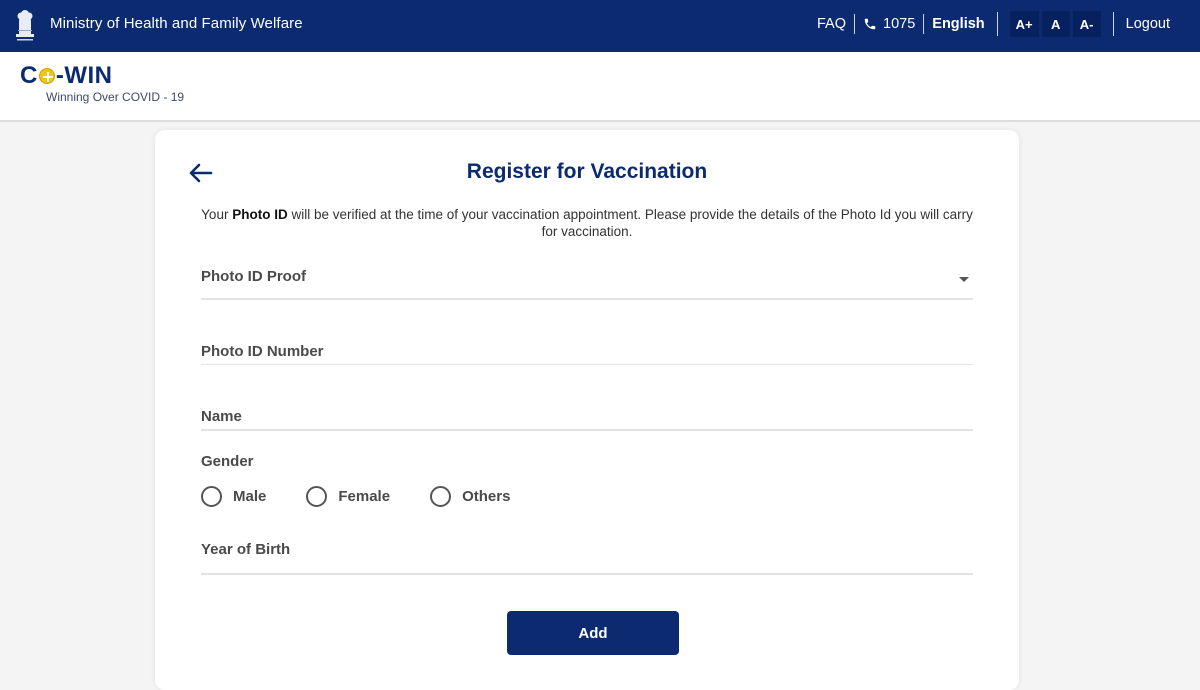  What do you see at coordinates (29, 75) in the screenshot?
I see `logo-text-prefix: C` at bounding box center [29, 75].